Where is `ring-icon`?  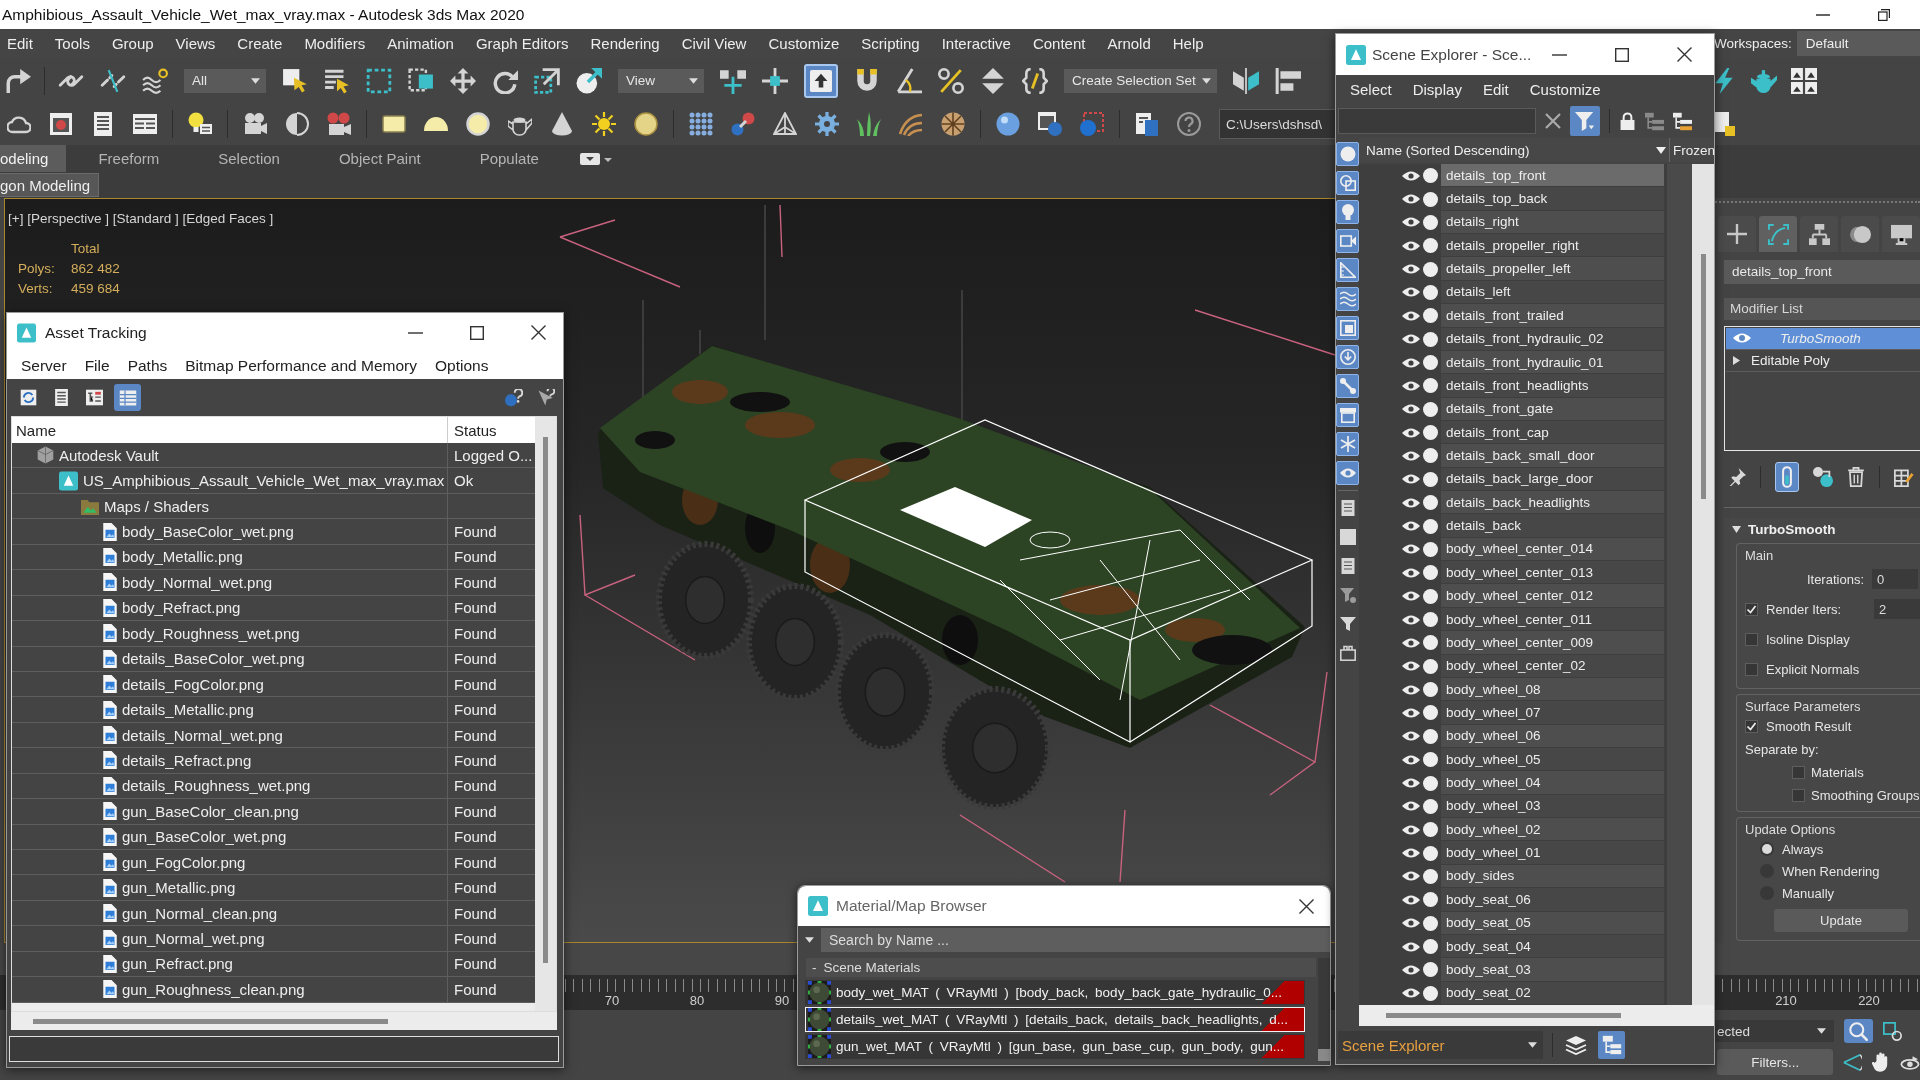 ring-icon is located at coordinates (478, 124).